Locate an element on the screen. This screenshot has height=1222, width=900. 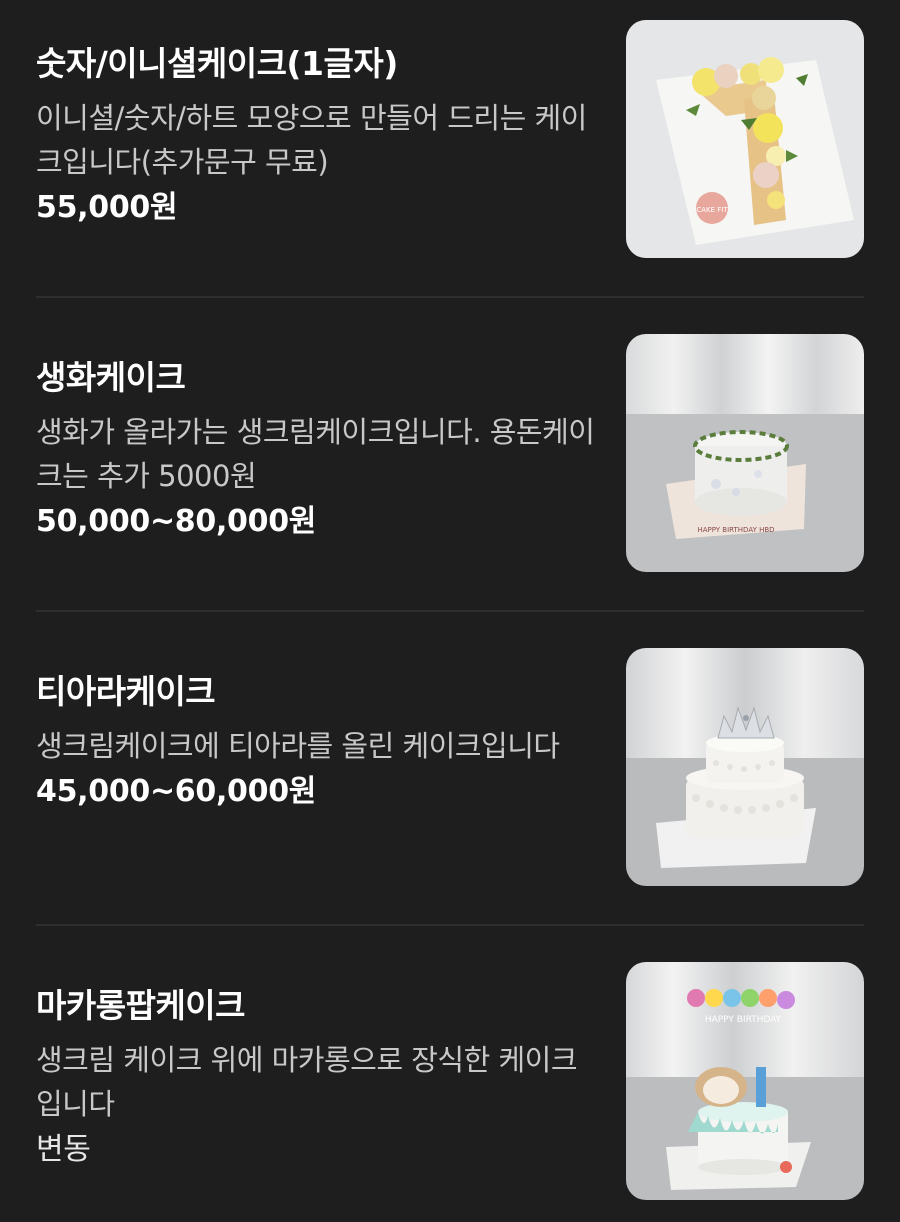
menu-item-description: 생크림케이크에 티아라를 올린 케이크입니다 is located at coordinates (298, 746).